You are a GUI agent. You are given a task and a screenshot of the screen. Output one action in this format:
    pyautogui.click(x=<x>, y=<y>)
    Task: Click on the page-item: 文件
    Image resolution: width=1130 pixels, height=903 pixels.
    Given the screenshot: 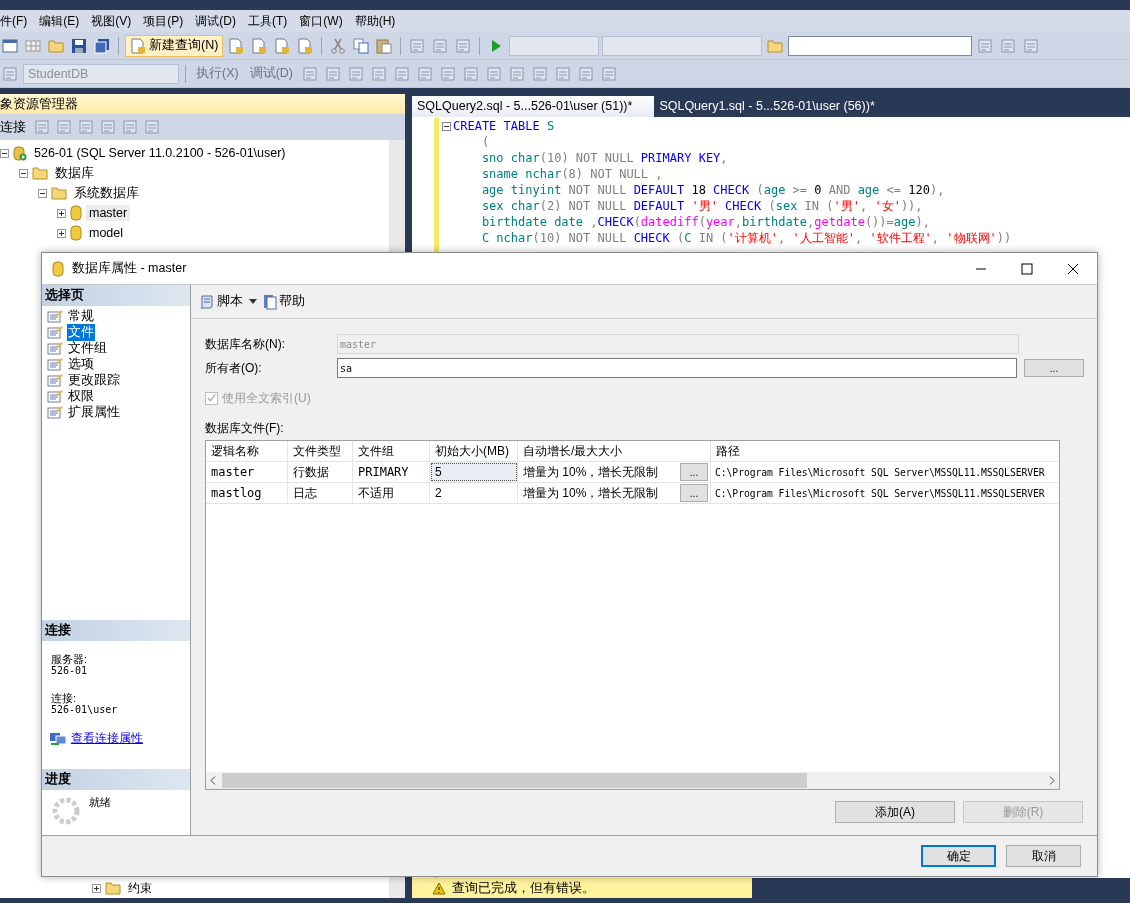 What is the action you would take?
    pyautogui.click(x=81, y=332)
    